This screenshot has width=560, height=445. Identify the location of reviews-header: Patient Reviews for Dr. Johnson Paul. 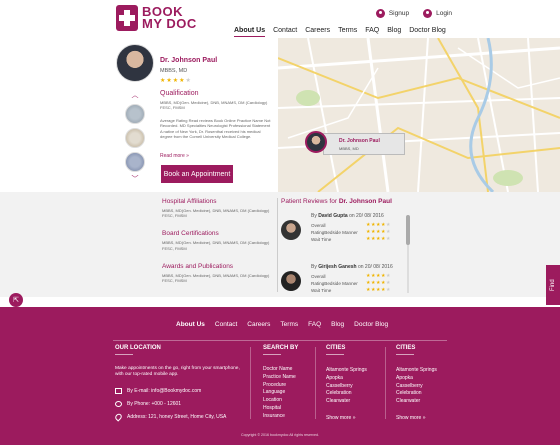
(346, 201).